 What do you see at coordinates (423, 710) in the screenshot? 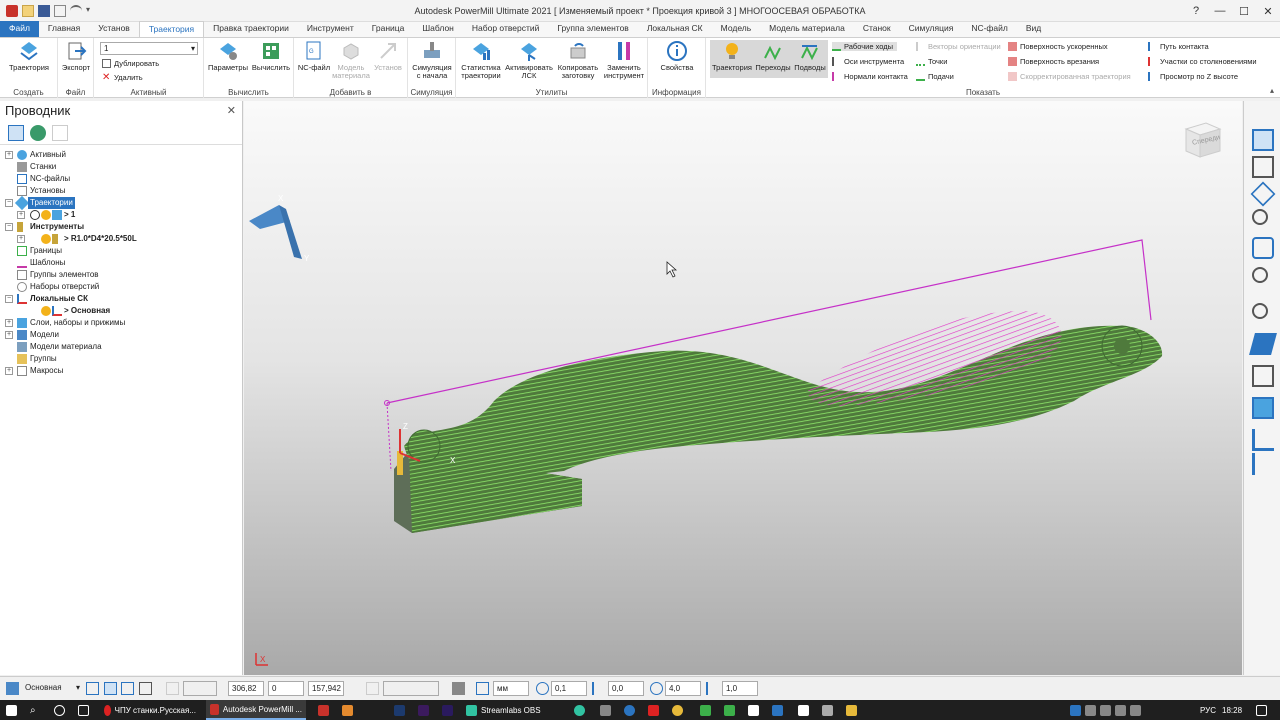
I see `taskbar-app-premiere` at bounding box center [423, 710].